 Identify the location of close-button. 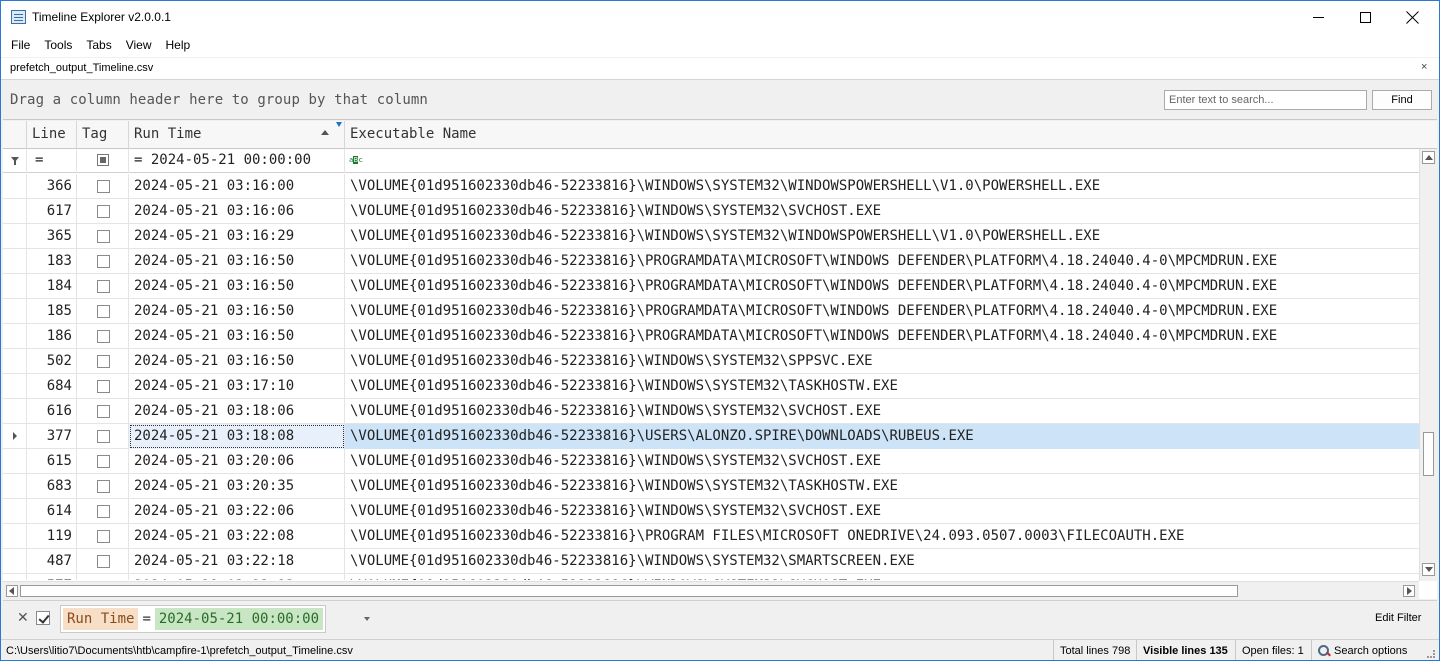
(1412, 17).